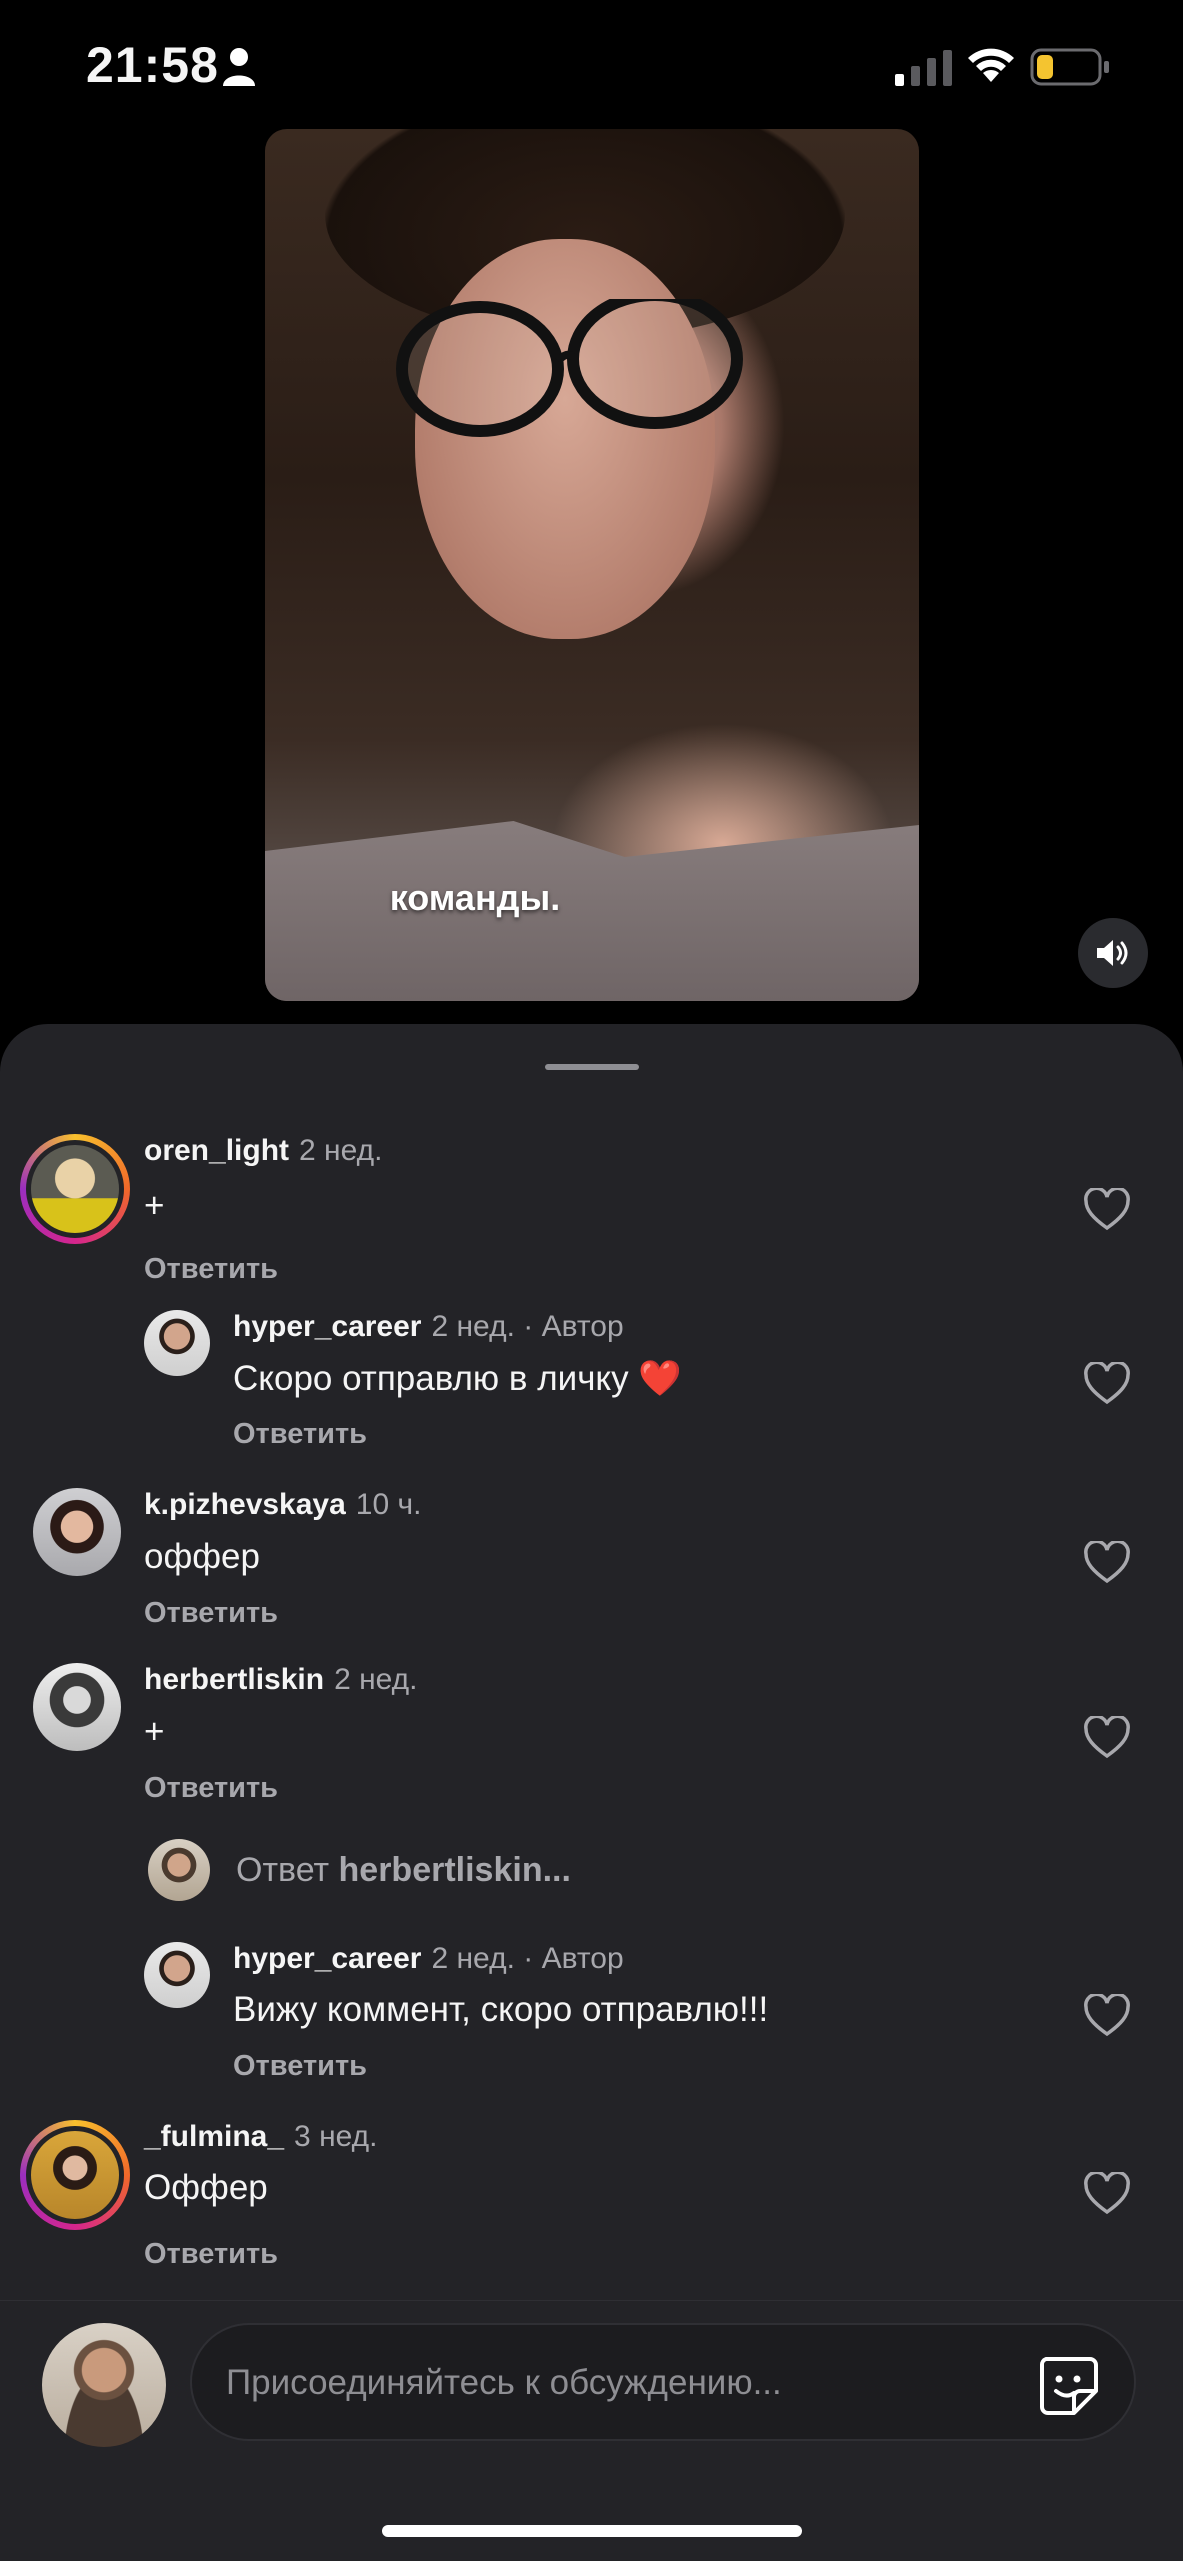  What do you see at coordinates (281, 1680) in the screenshot?
I see `comment-username: herbertliskin 2 нед.` at bounding box center [281, 1680].